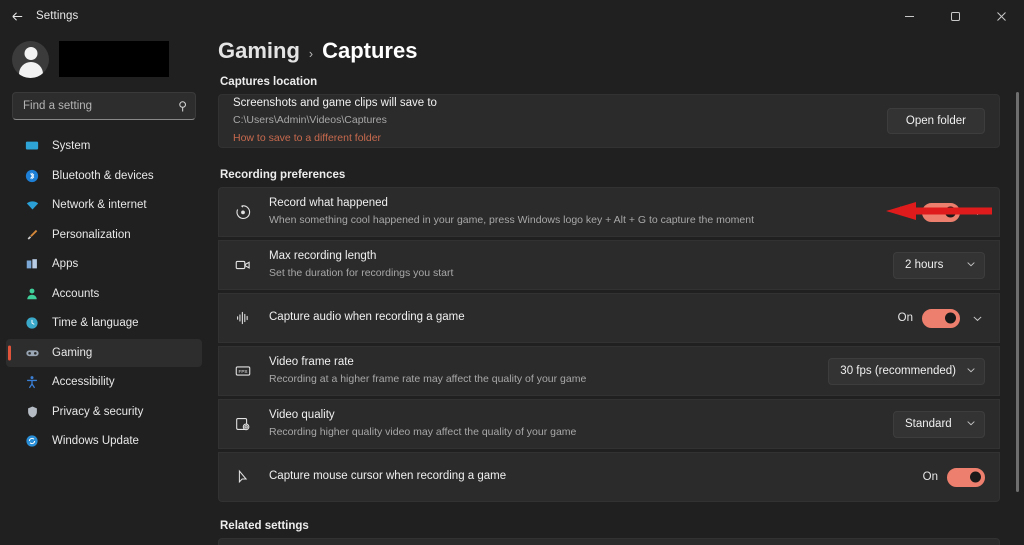 The image size is (1024, 545). I want to click on sidebar-item-label: Gaming, so click(72, 352).